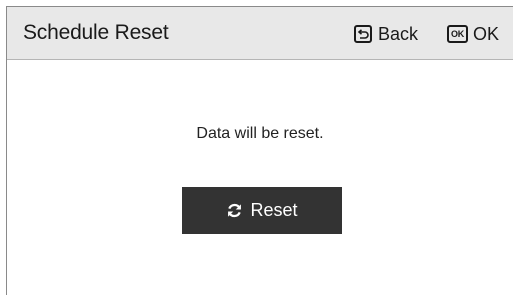 The image size is (513, 295). I want to click on ok-button: OK OK, so click(473, 34).